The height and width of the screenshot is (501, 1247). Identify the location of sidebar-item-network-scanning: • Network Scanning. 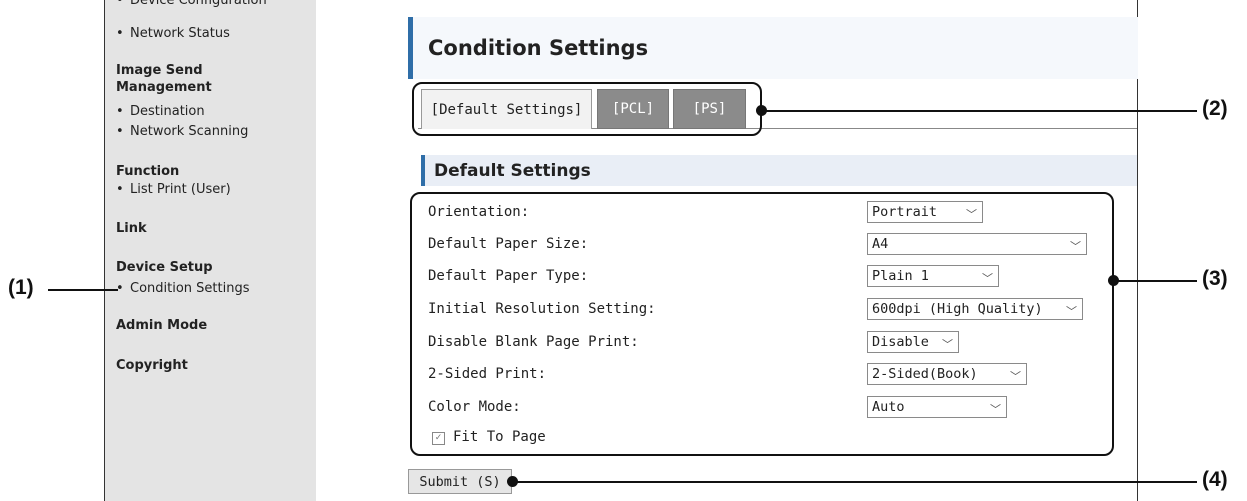
(182, 131).